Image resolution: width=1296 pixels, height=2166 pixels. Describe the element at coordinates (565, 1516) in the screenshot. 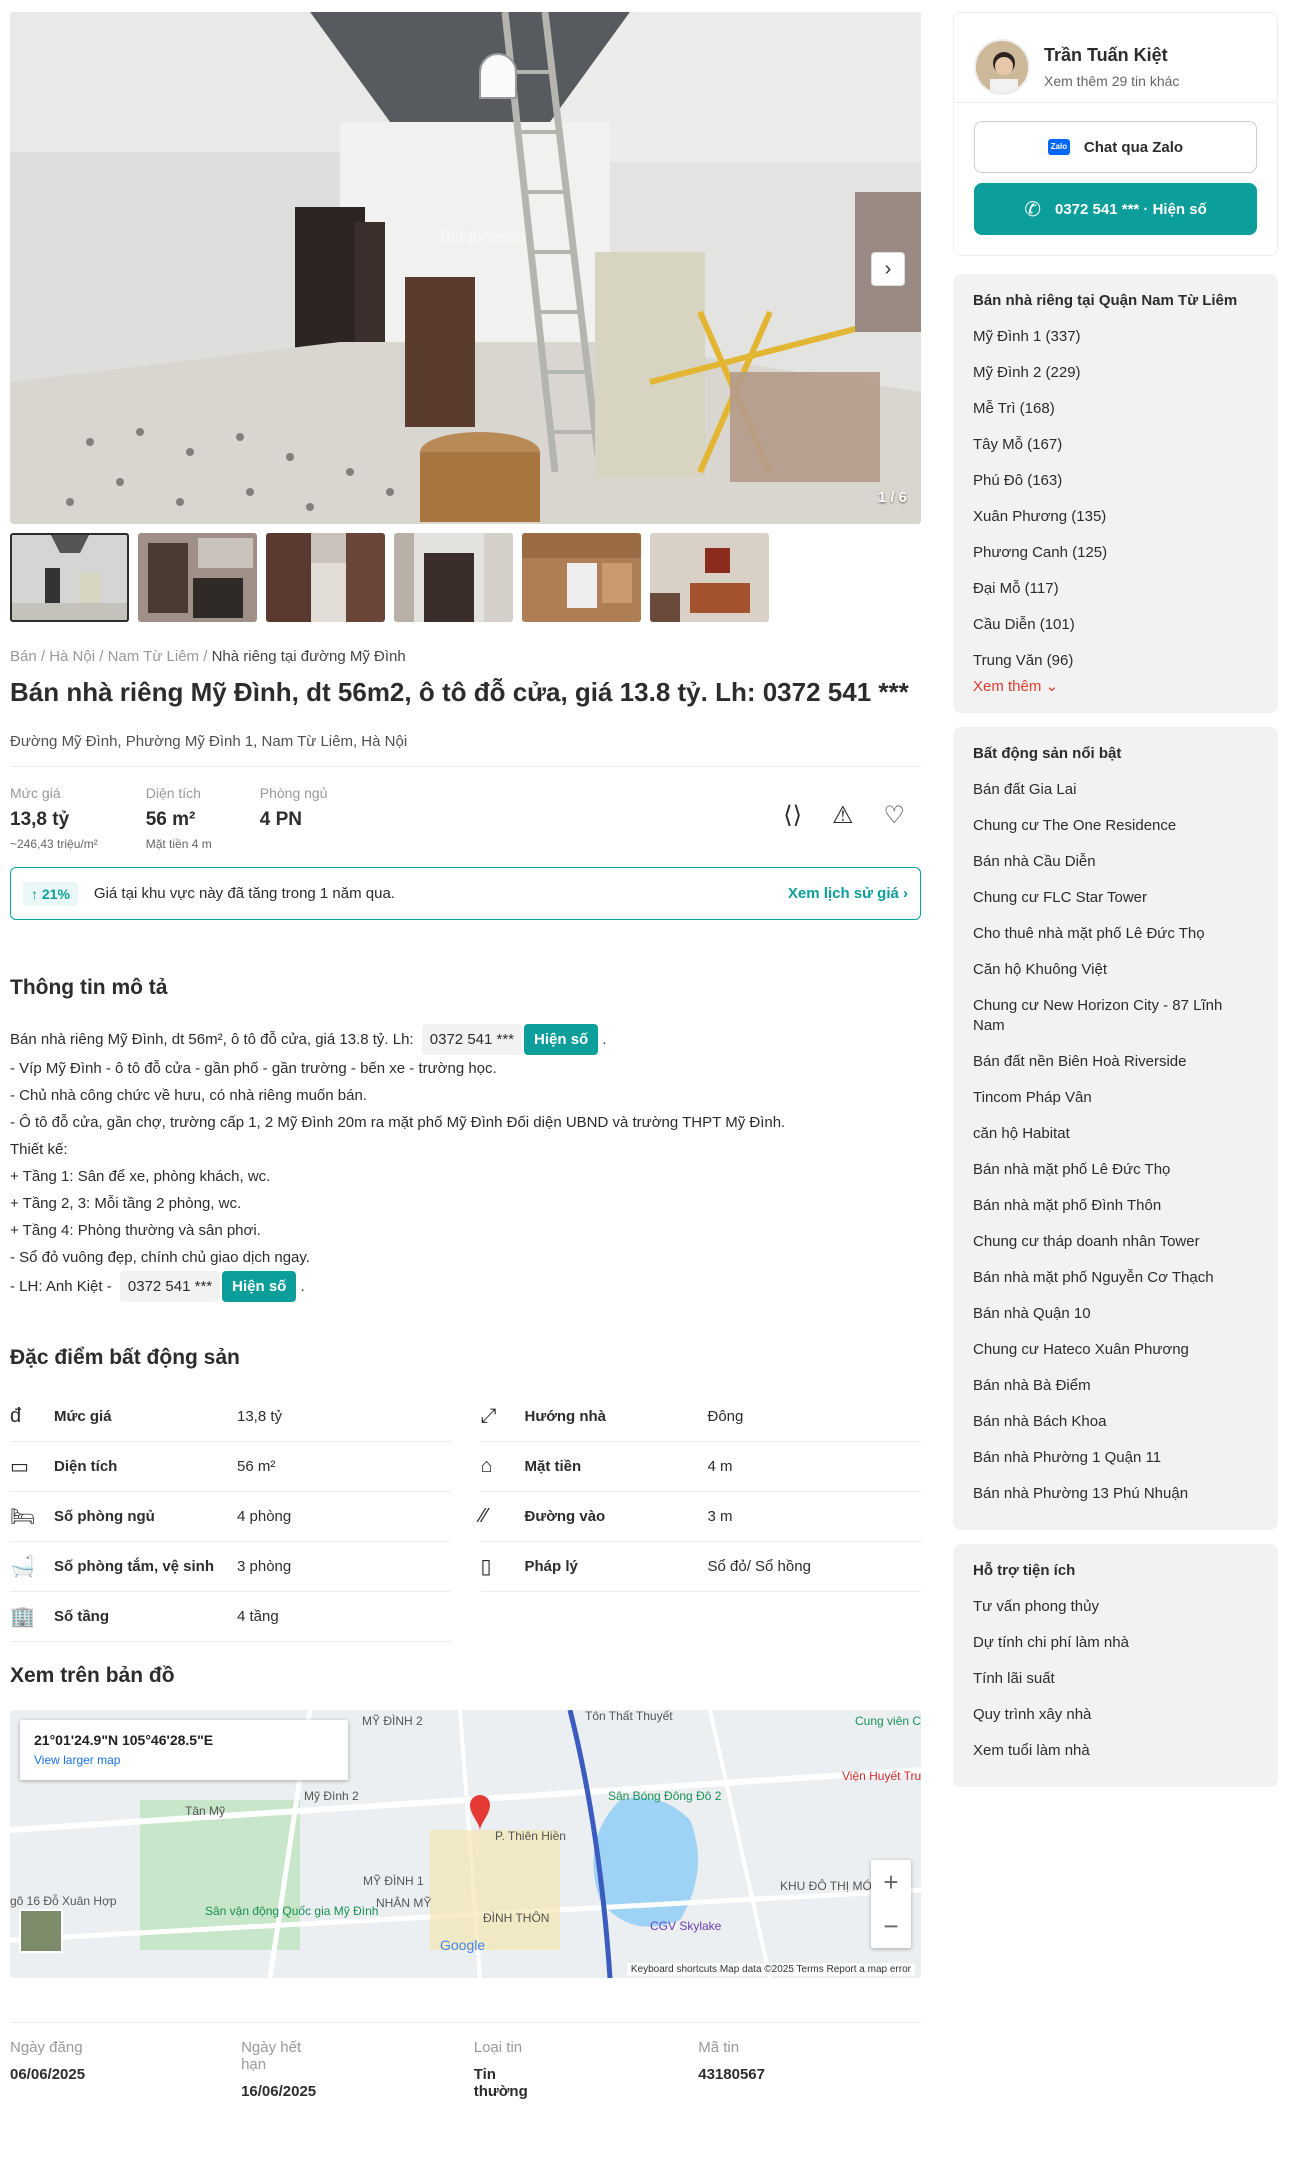

I see `feature-key: Đường vào` at that location.